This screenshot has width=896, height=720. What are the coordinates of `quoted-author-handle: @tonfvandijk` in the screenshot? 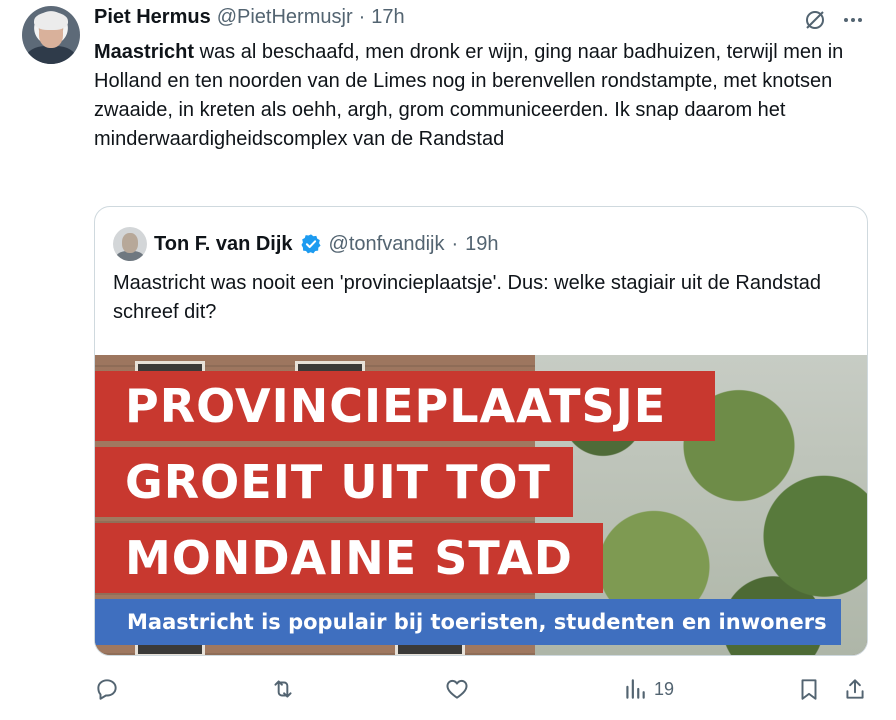 It's located at (387, 244).